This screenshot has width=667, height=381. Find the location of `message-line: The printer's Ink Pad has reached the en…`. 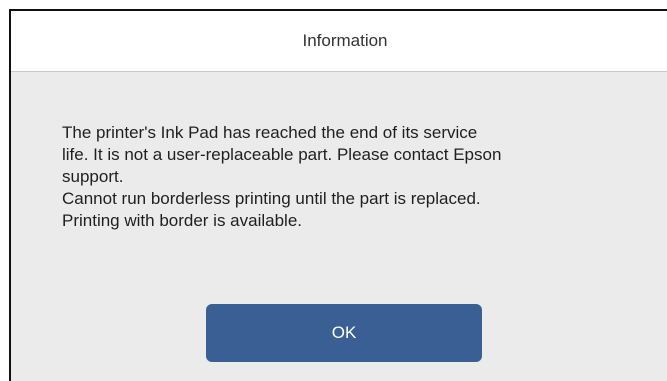

message-line: The printer's Ink Pad has reached the en… is located at coordinates (270, 132).